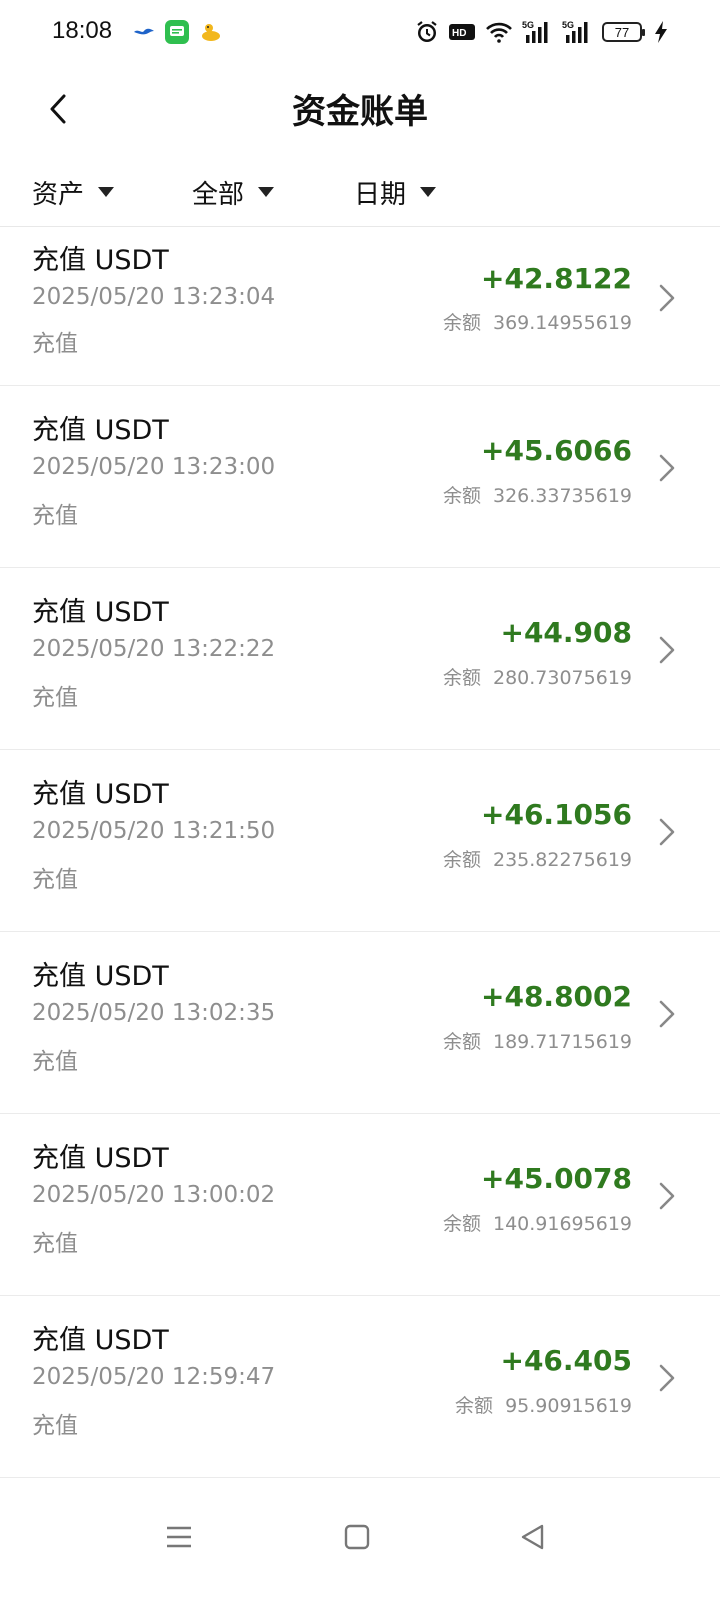 The height and width of the screenshot is (1612, 720). Describe the element at coordinates (566, 1360) in the screenshot. I see `transaction-amount: +46.405` at that location.